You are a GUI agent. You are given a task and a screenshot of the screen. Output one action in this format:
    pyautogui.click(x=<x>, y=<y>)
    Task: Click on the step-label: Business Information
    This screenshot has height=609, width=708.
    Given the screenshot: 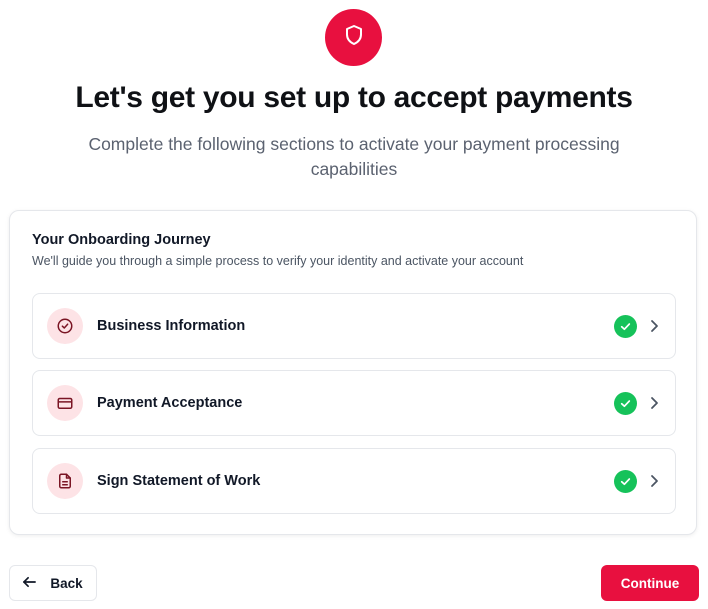 What is the action you would take?
    pyautogui.click(x=171, y=326)
    